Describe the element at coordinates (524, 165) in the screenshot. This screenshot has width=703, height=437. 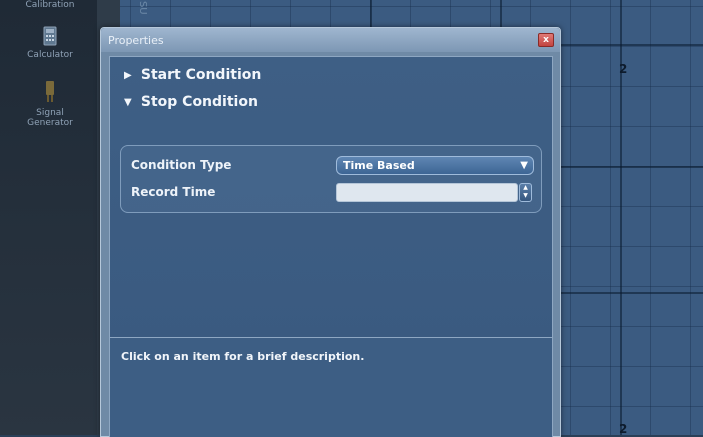
I see `chevron-down-icon: ▼` at that location.